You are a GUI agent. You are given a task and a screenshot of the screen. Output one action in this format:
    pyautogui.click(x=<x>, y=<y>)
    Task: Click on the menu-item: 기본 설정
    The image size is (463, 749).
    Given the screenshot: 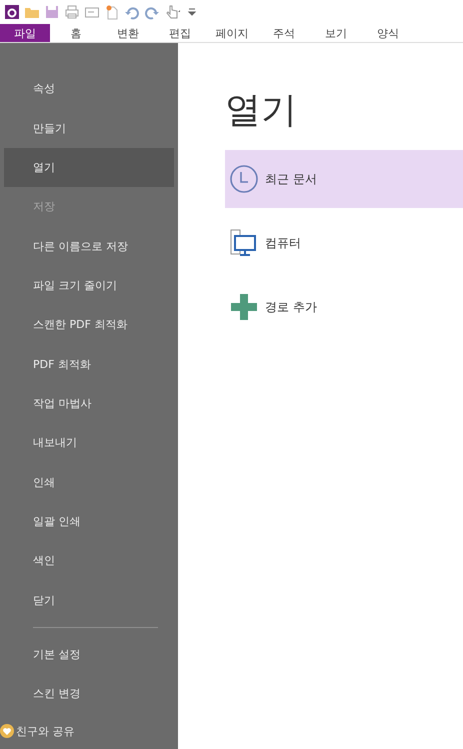 What is the action you would take?
    pyautogui.click(x=89, y=654)
    